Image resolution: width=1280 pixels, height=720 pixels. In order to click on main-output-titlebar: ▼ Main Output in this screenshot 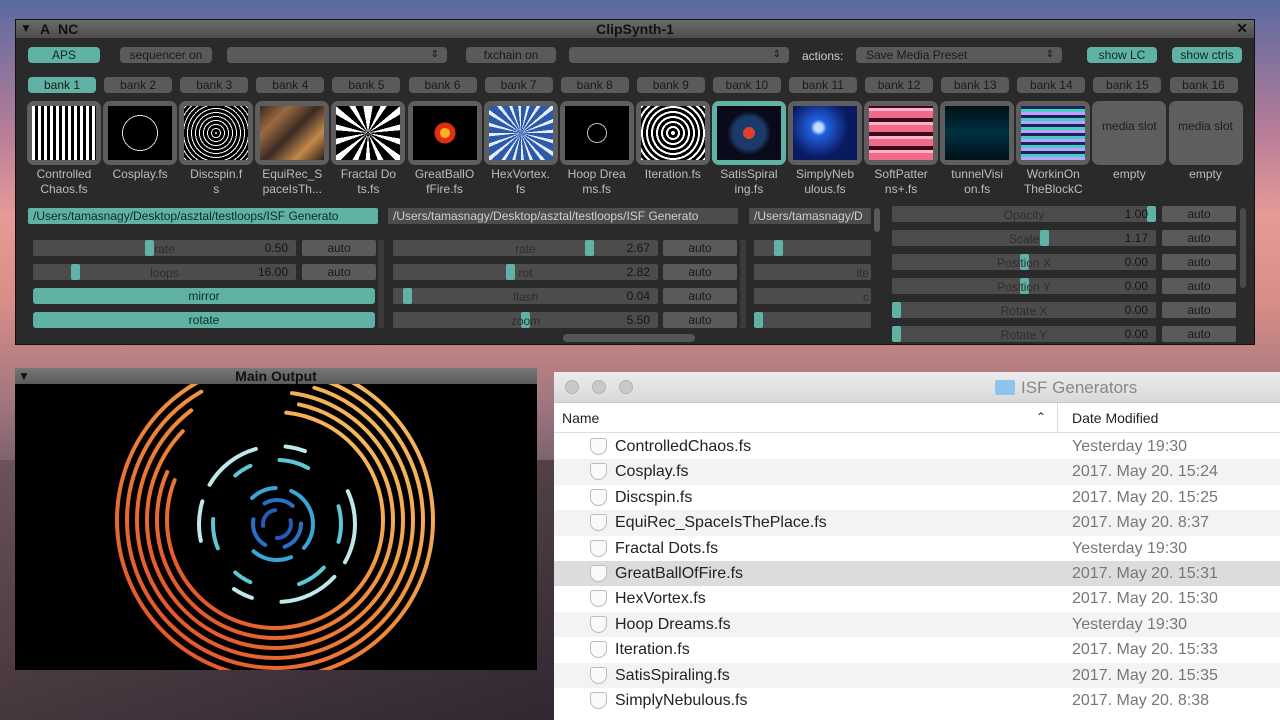, I will do `click(276, 376)`.